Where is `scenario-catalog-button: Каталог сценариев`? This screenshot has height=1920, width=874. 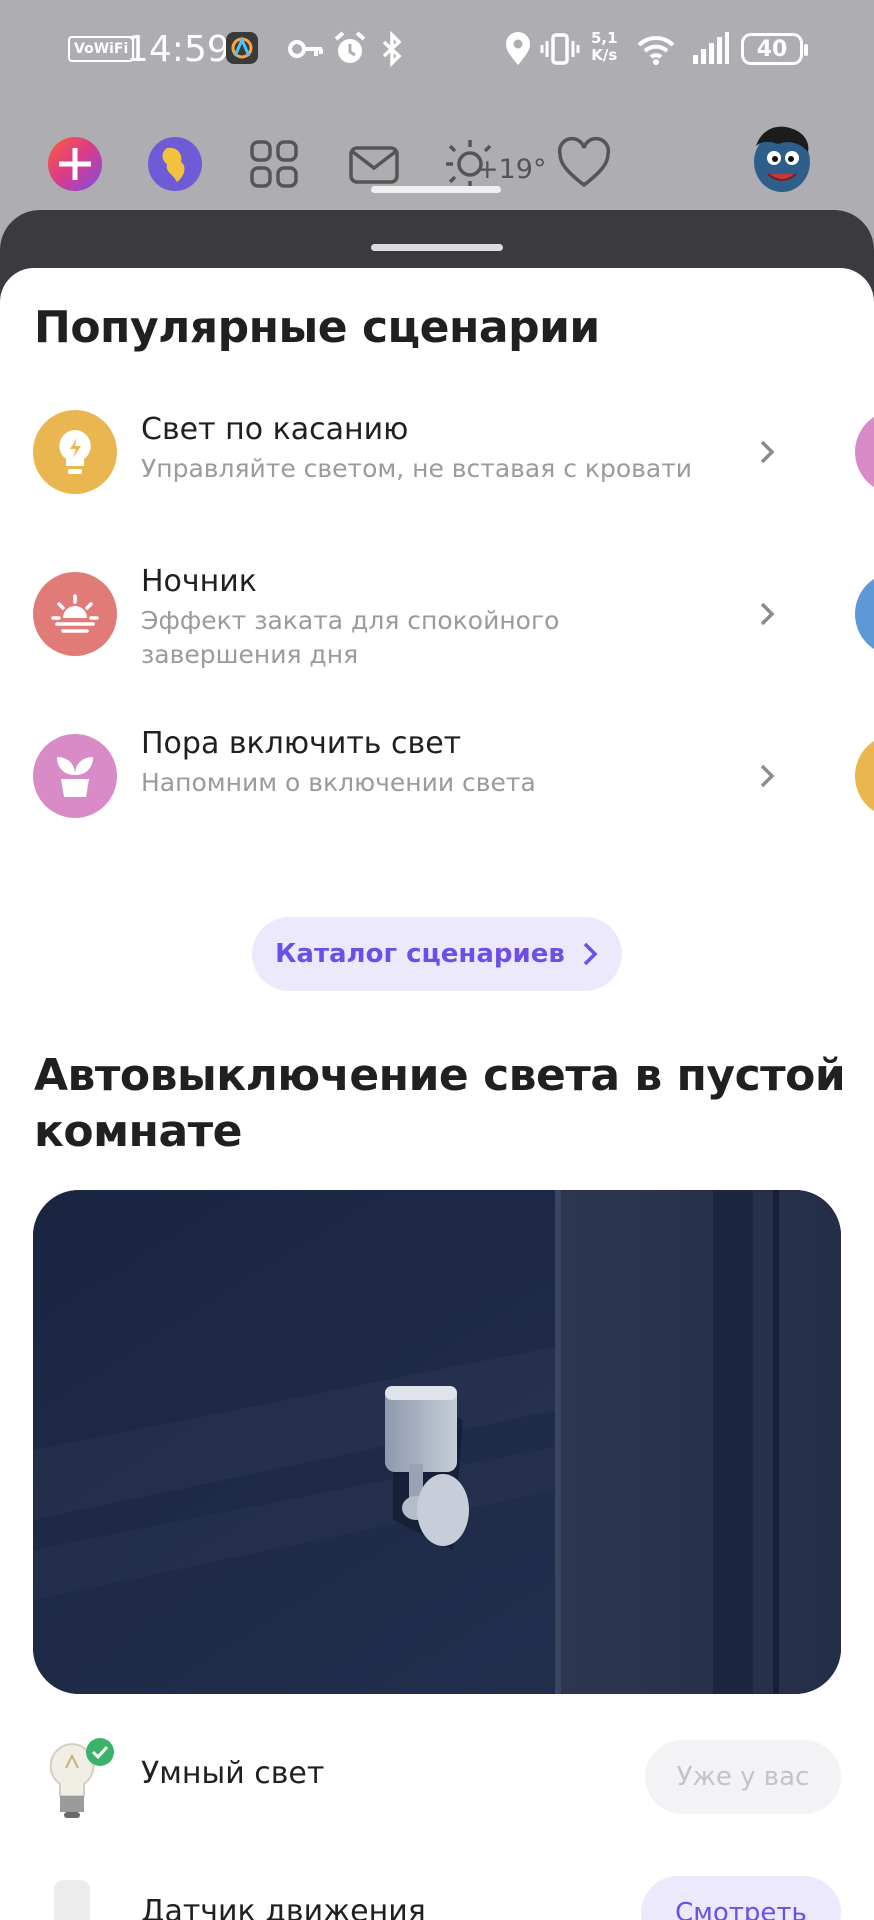 scenario-catalog-button: Каталог сценариев is located at coordinates (437, 954).